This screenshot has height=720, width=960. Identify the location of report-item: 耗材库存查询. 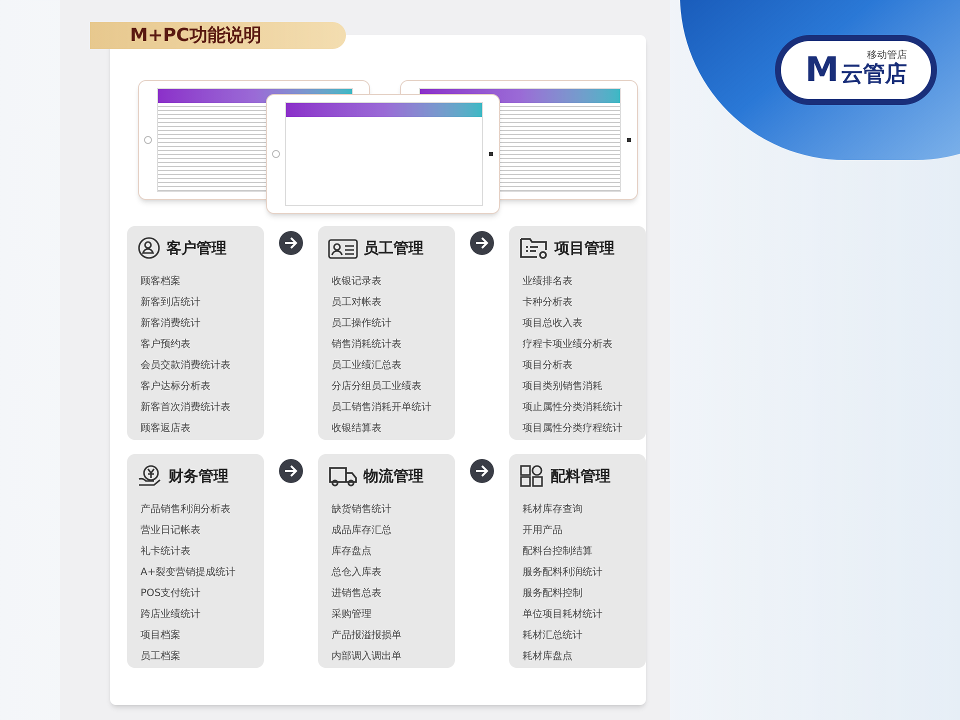
(553, 509).